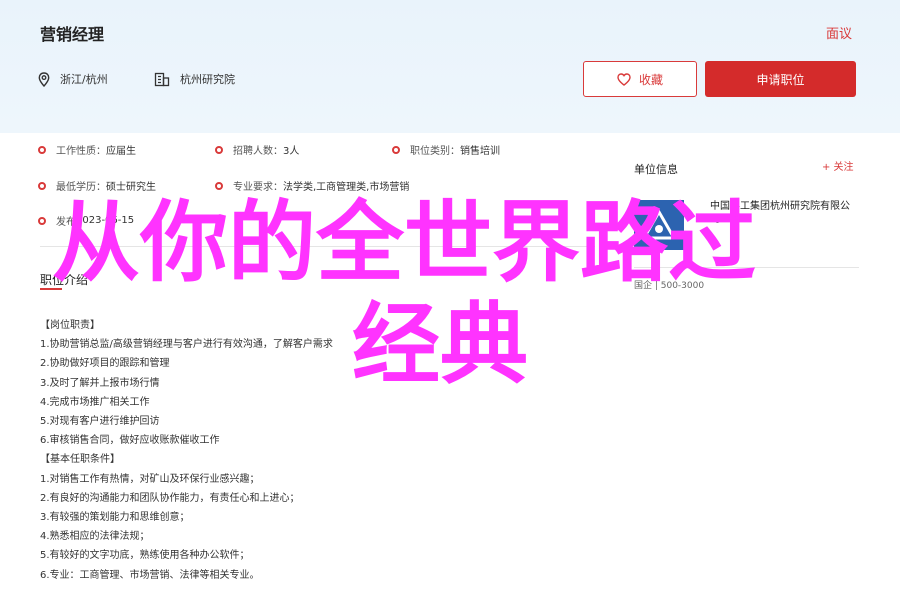 The height and width of the screenshot is (589, 900). What do you see at coordinates (95, 402) in the screenshot?
I see `description-line: 4.完成市场推广相关工作` at bounding box center [95, 402].